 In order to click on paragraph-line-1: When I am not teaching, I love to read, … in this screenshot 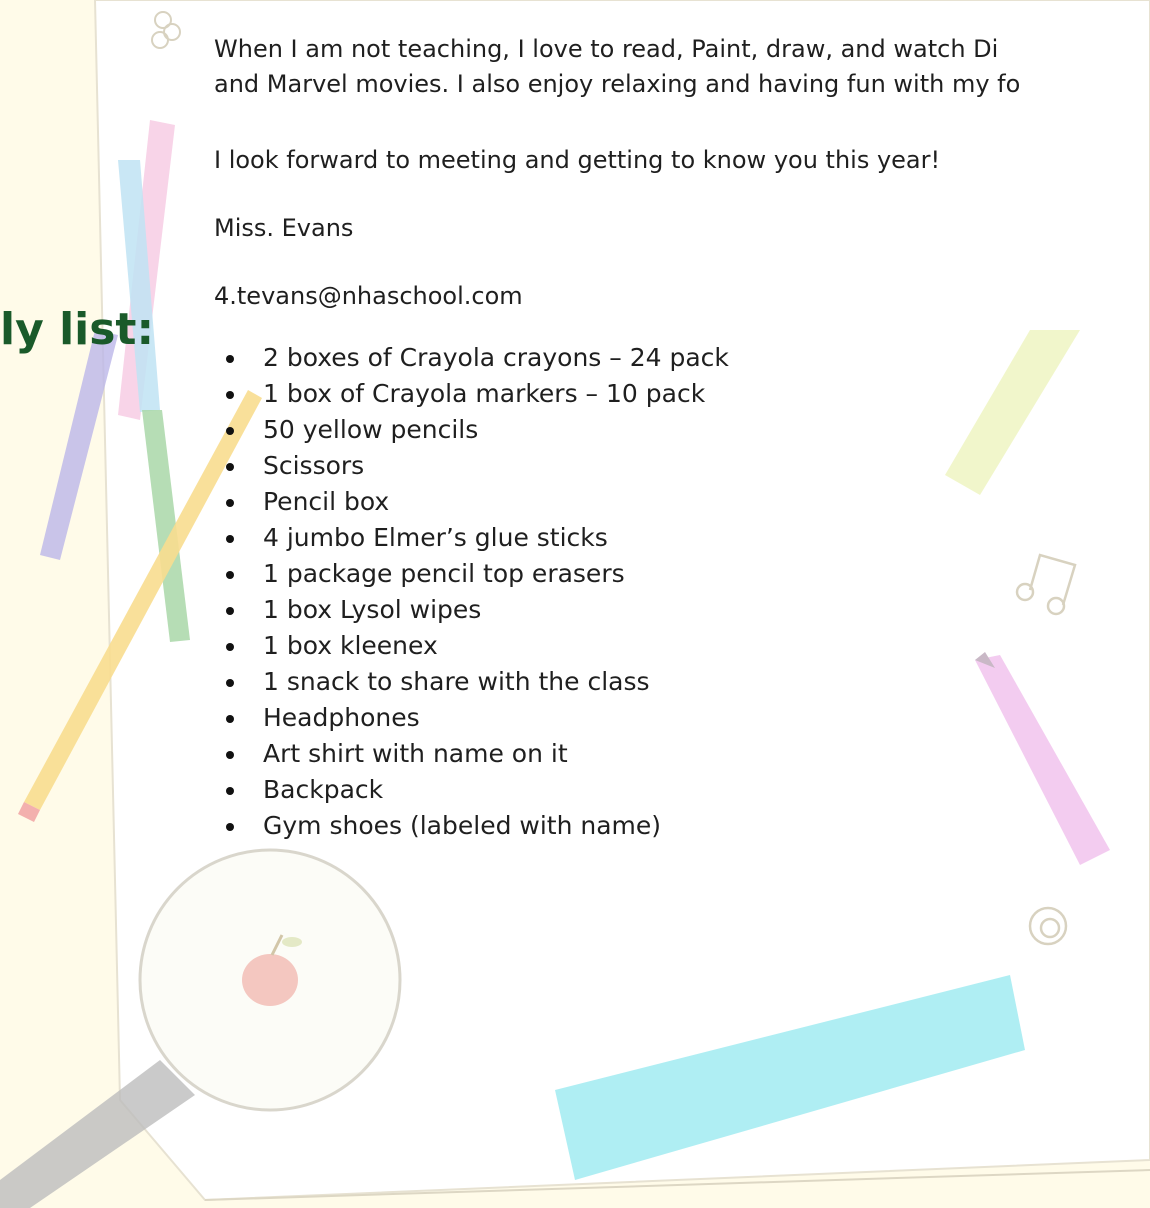, I will do `click(606, 49)`.